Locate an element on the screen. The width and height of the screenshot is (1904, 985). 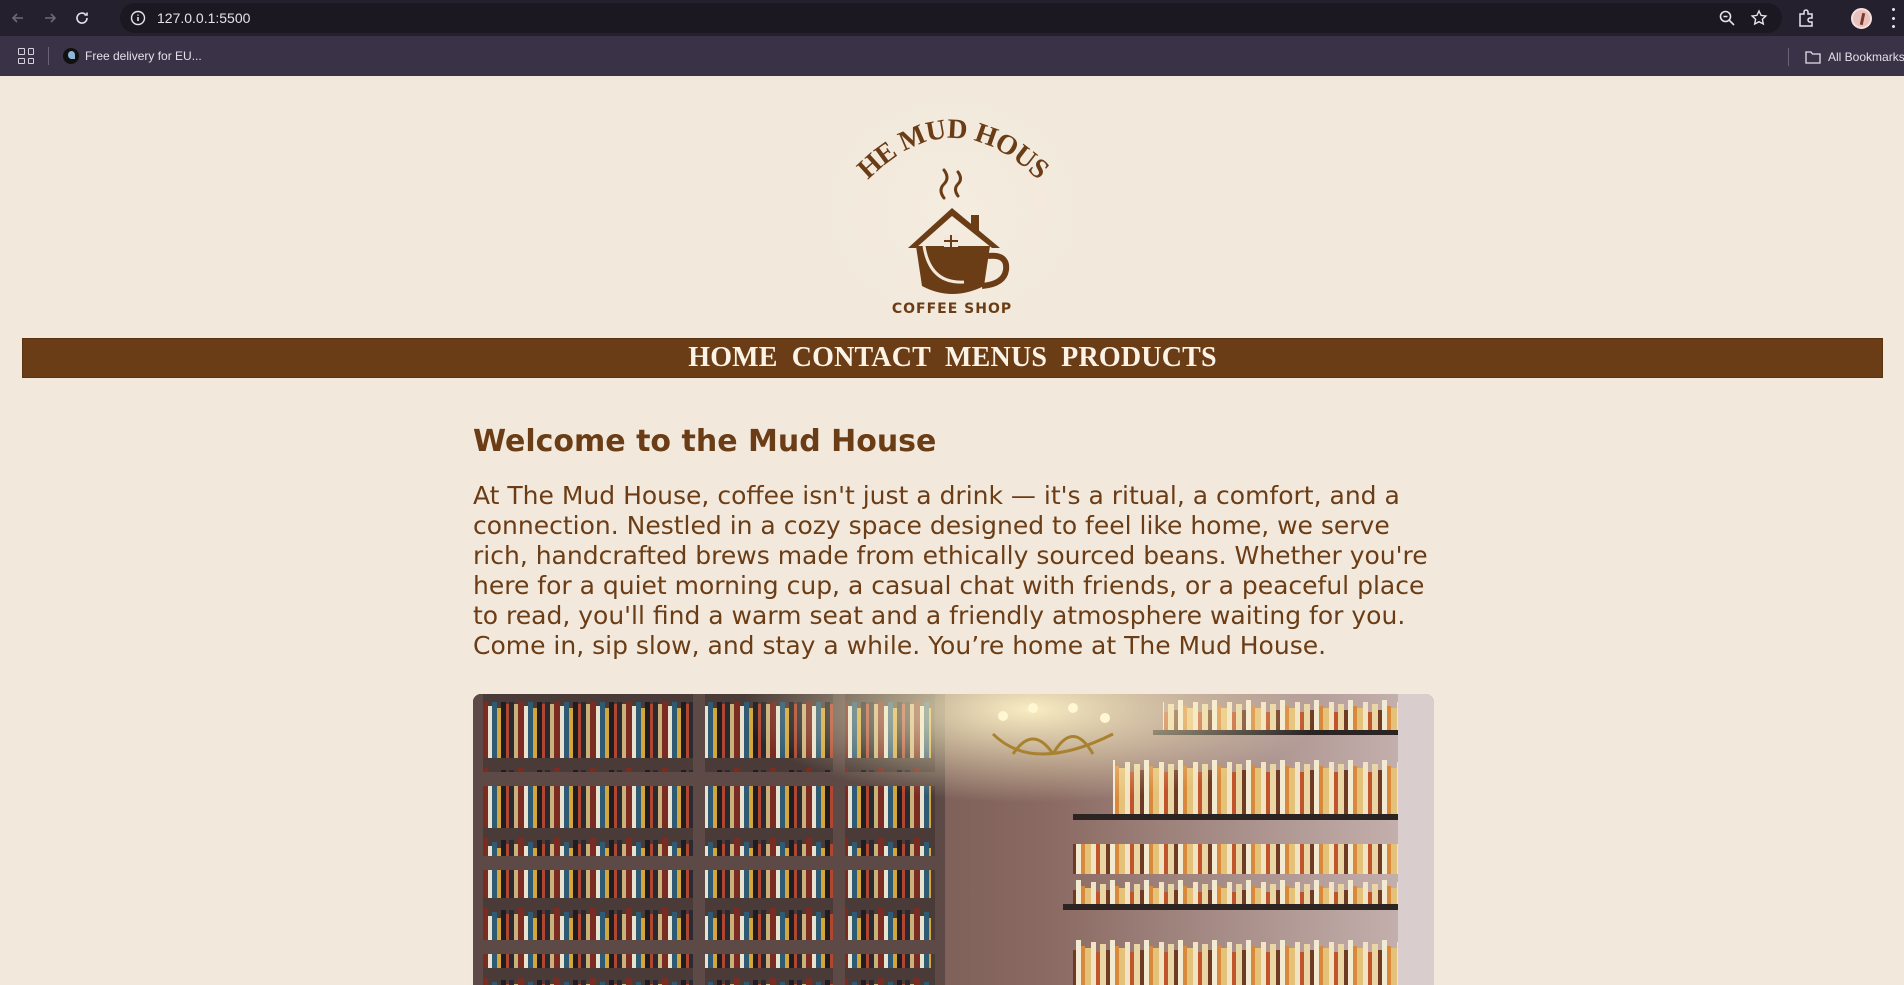
reload-icon is located at coordinates (82, 18).